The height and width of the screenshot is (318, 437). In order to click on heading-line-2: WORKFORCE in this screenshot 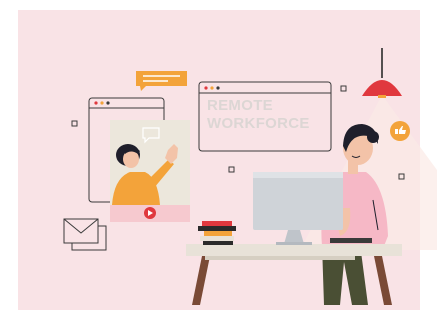, I will do `click(258, 123)`.